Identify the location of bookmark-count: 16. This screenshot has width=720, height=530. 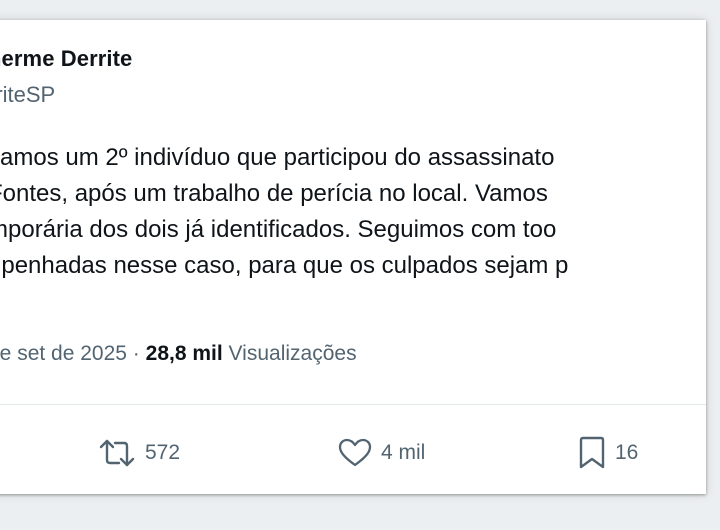
(627, 452).